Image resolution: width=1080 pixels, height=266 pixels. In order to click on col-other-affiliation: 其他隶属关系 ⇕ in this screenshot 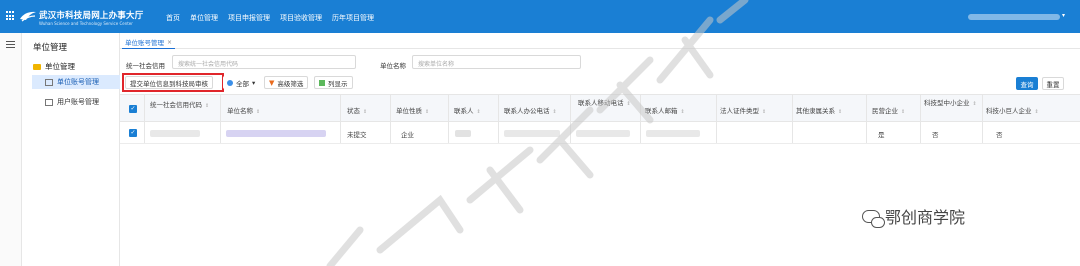, I will do `click(819, 110)`.